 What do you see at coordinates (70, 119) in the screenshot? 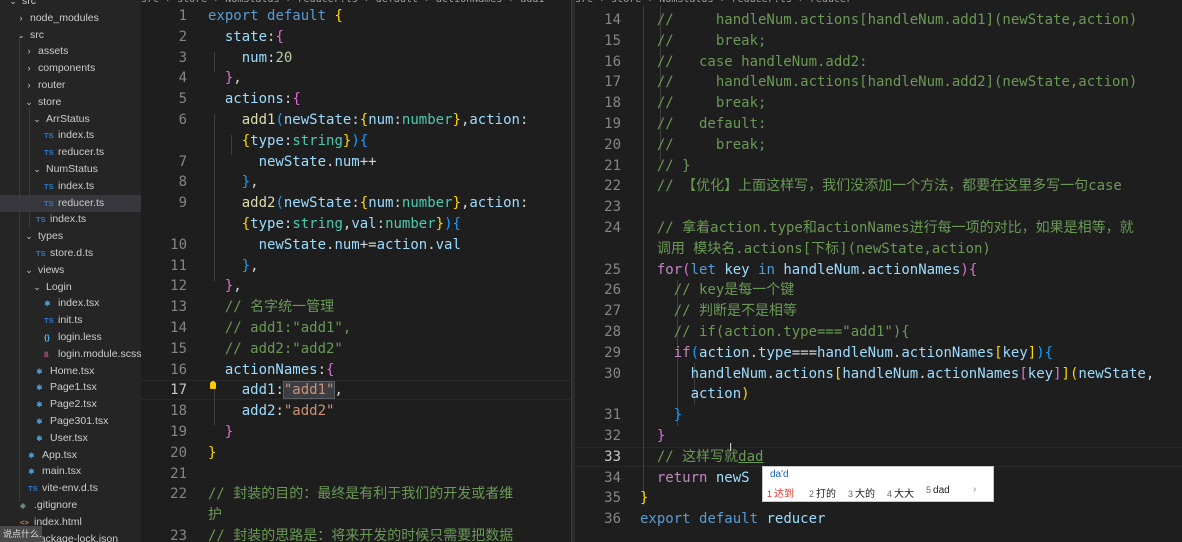
I see `explorer-item-ArrStatus: ⌄ ArrStatus` at bounding box center [70, 119].